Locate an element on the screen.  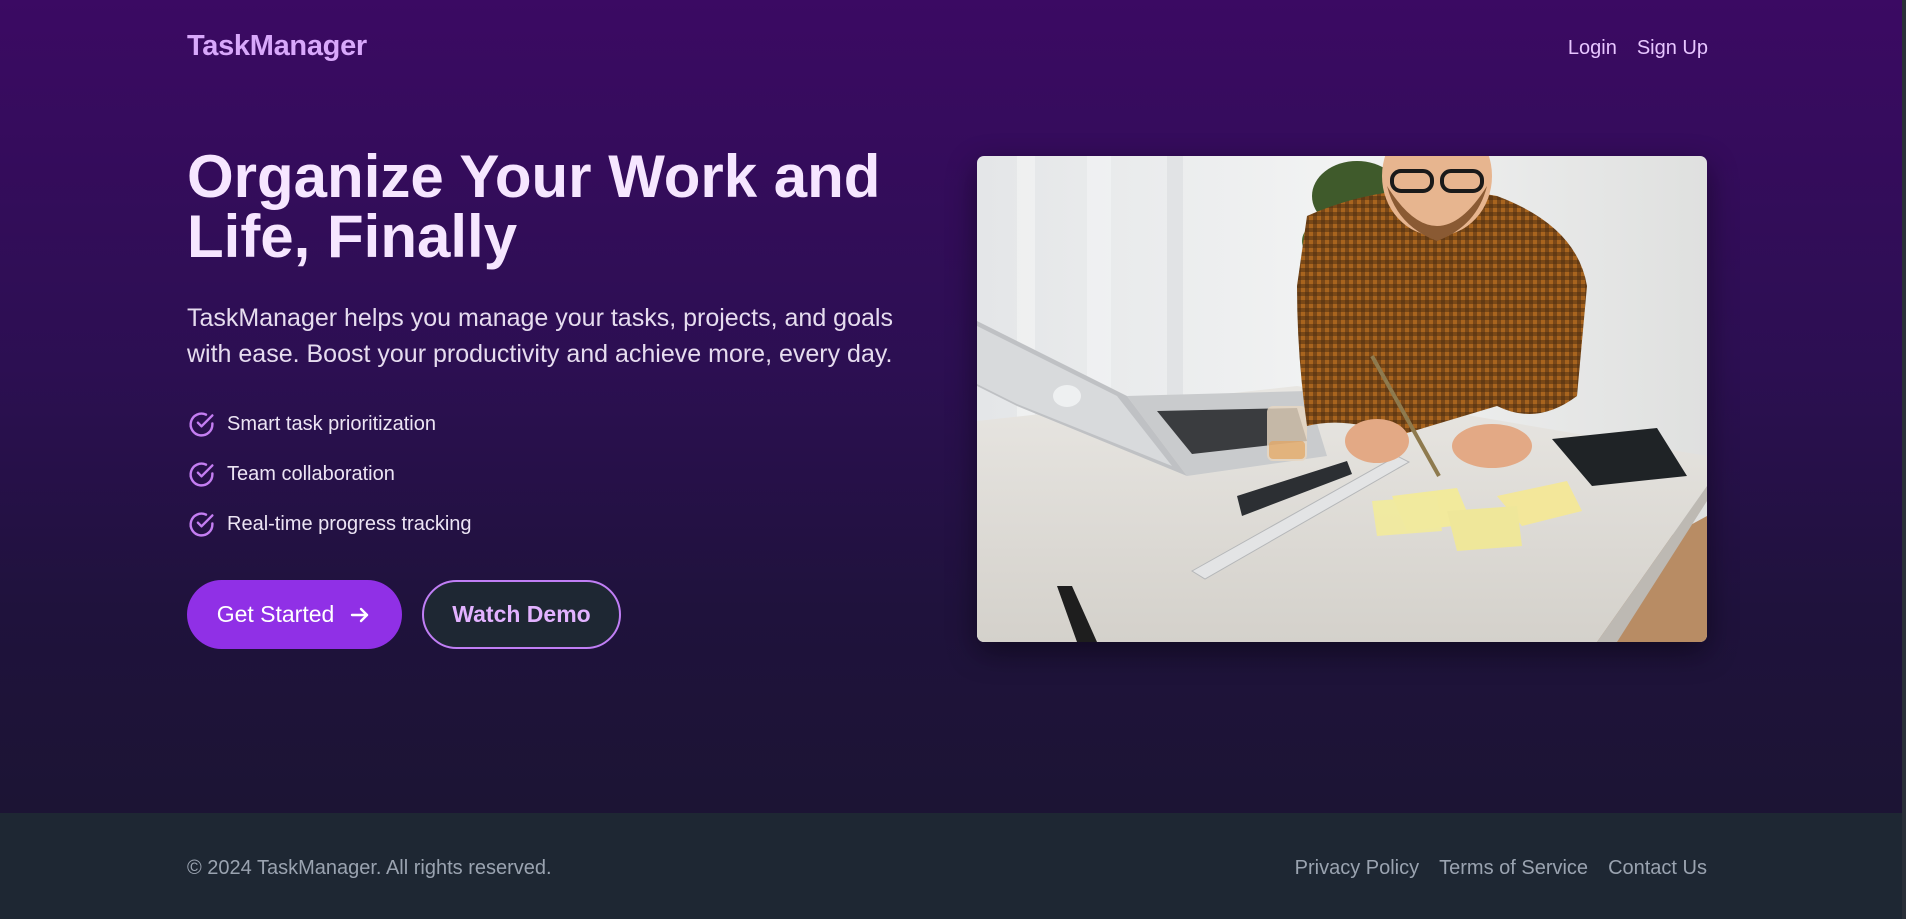
get-started-button: Get Started is located at coordinates (294, 614).